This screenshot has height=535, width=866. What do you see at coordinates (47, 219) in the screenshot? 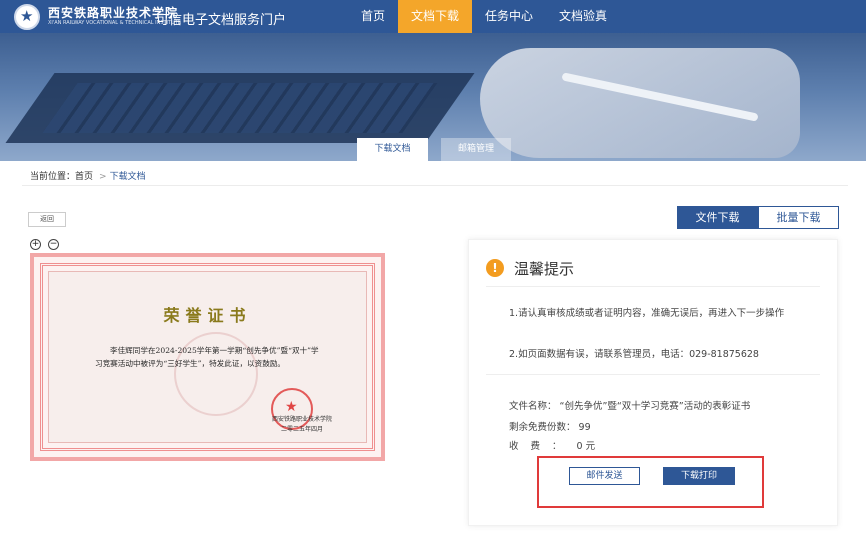
I see `back-button: 返回` at bounding box center [47, 219].